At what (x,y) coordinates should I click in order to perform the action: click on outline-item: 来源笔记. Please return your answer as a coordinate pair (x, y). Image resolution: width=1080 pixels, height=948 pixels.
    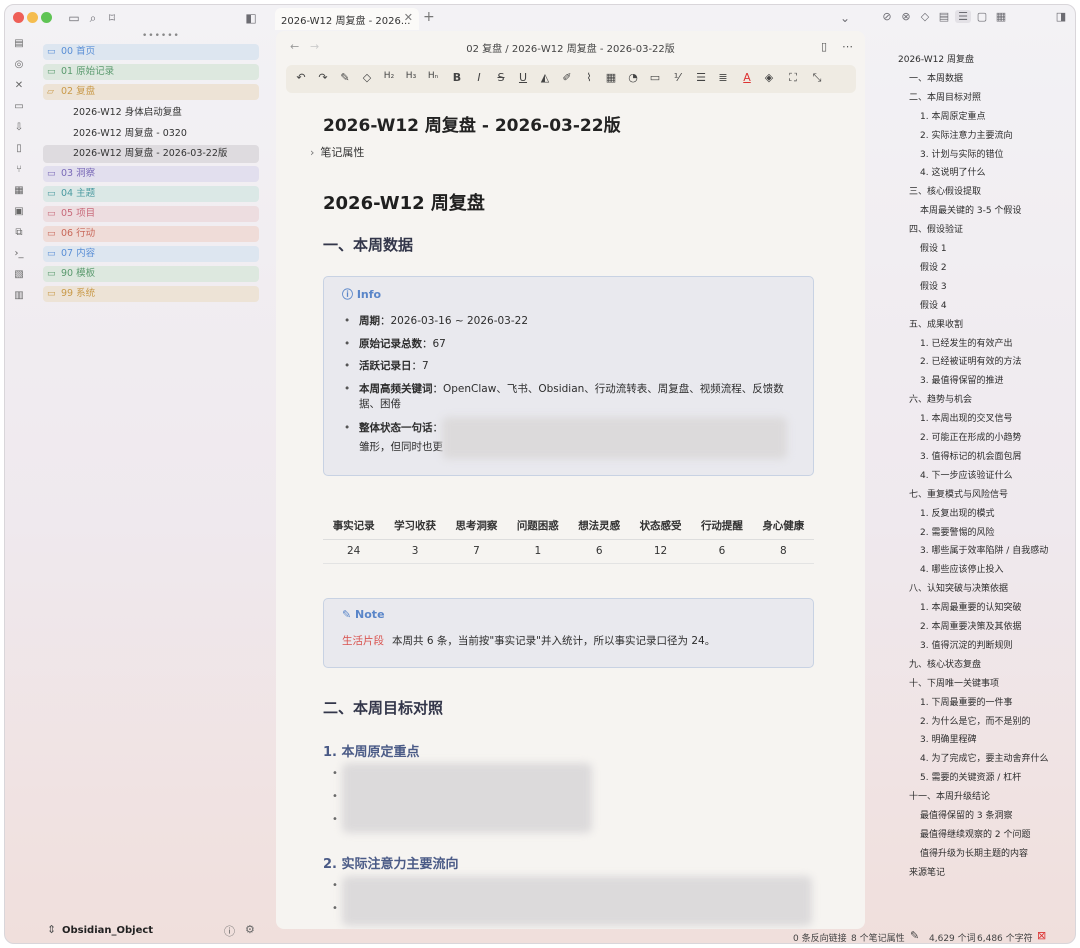
    Looking at the image, I should click on (927, 871).